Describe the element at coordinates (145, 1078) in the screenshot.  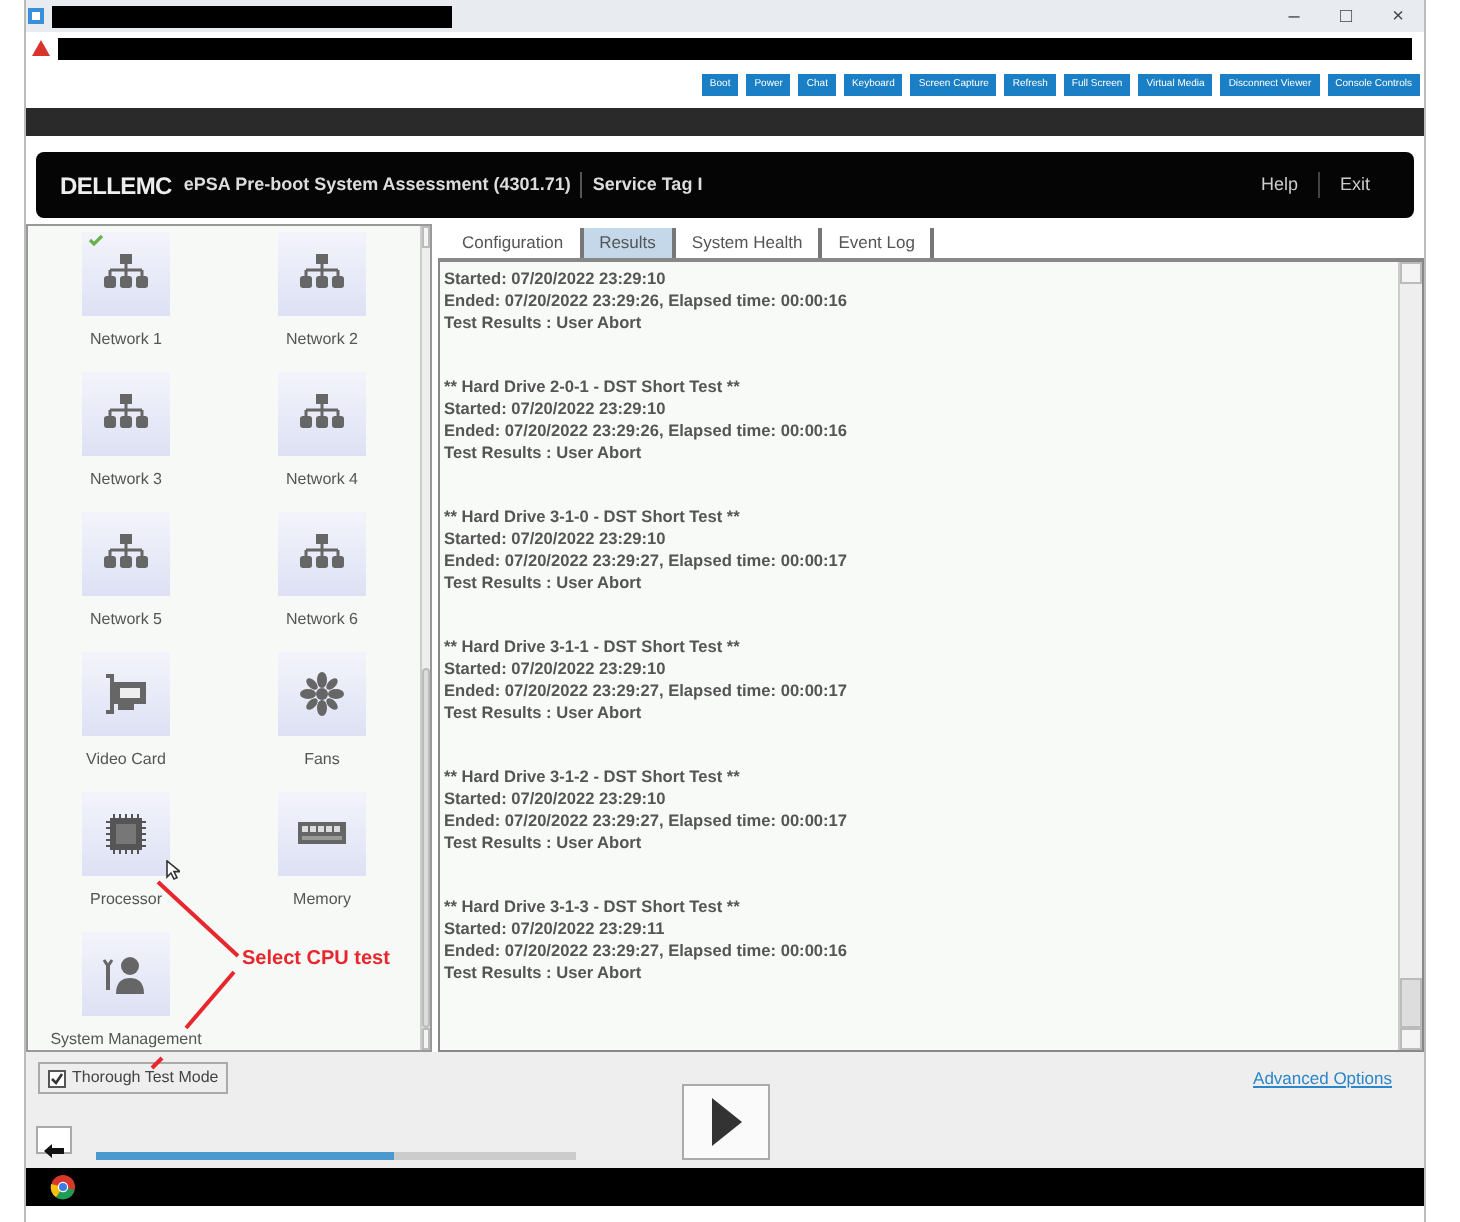
I see `checkbox-label: Thorough Test Mode` at that location.